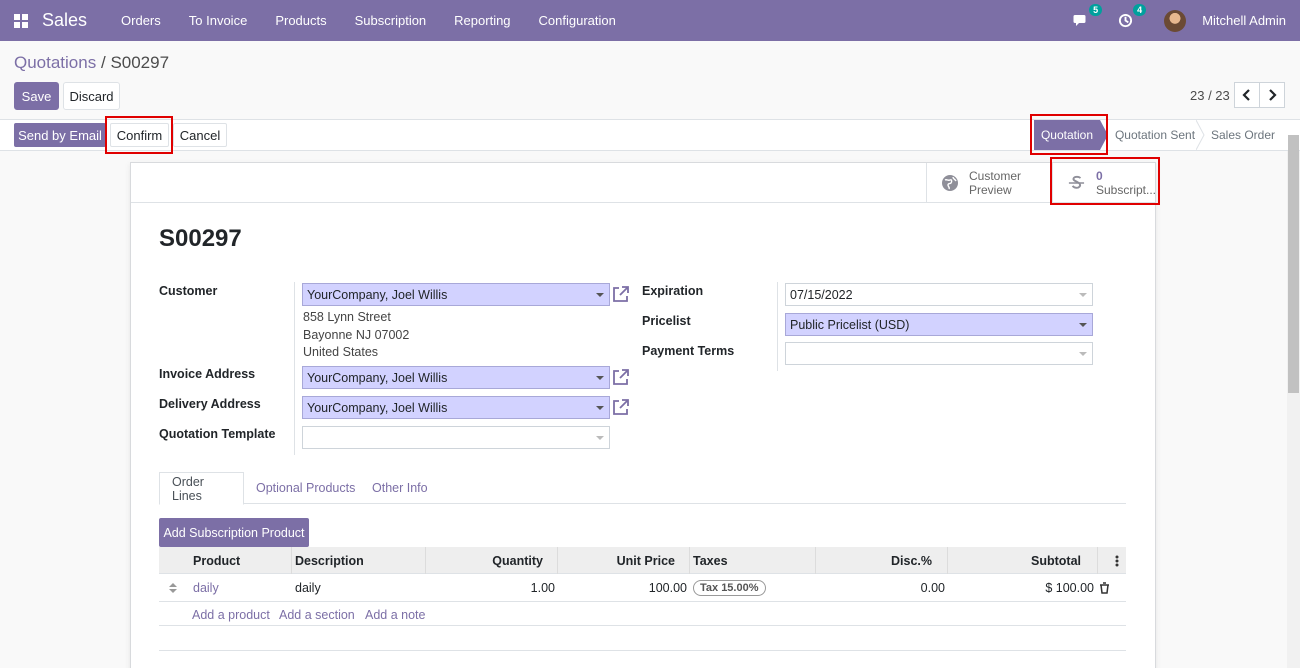 This screenshot has width=1300, height=668. Describe the element at coordinates (55, 62) in the screenshot. I see `breadcrumb-quotations: Quotations` at that location.